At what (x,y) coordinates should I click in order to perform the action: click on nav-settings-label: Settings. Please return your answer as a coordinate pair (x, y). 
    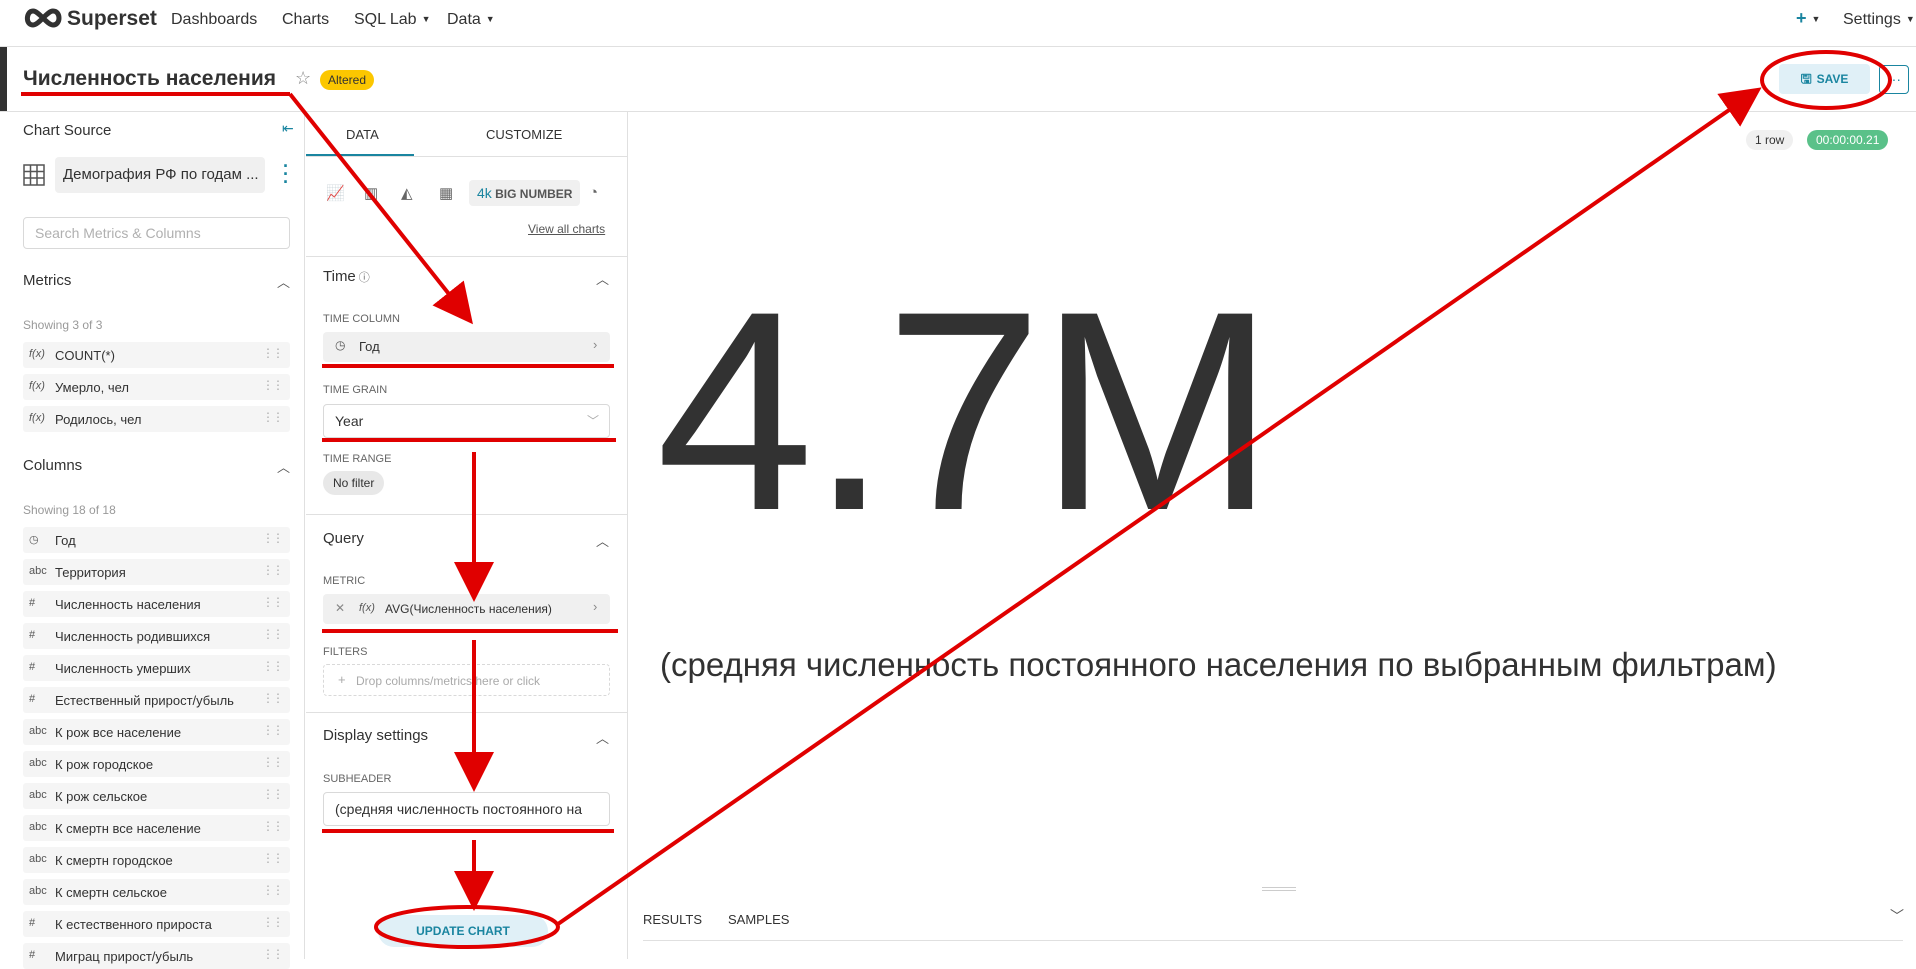
    Looking at the image, I should click on (1872, 19).